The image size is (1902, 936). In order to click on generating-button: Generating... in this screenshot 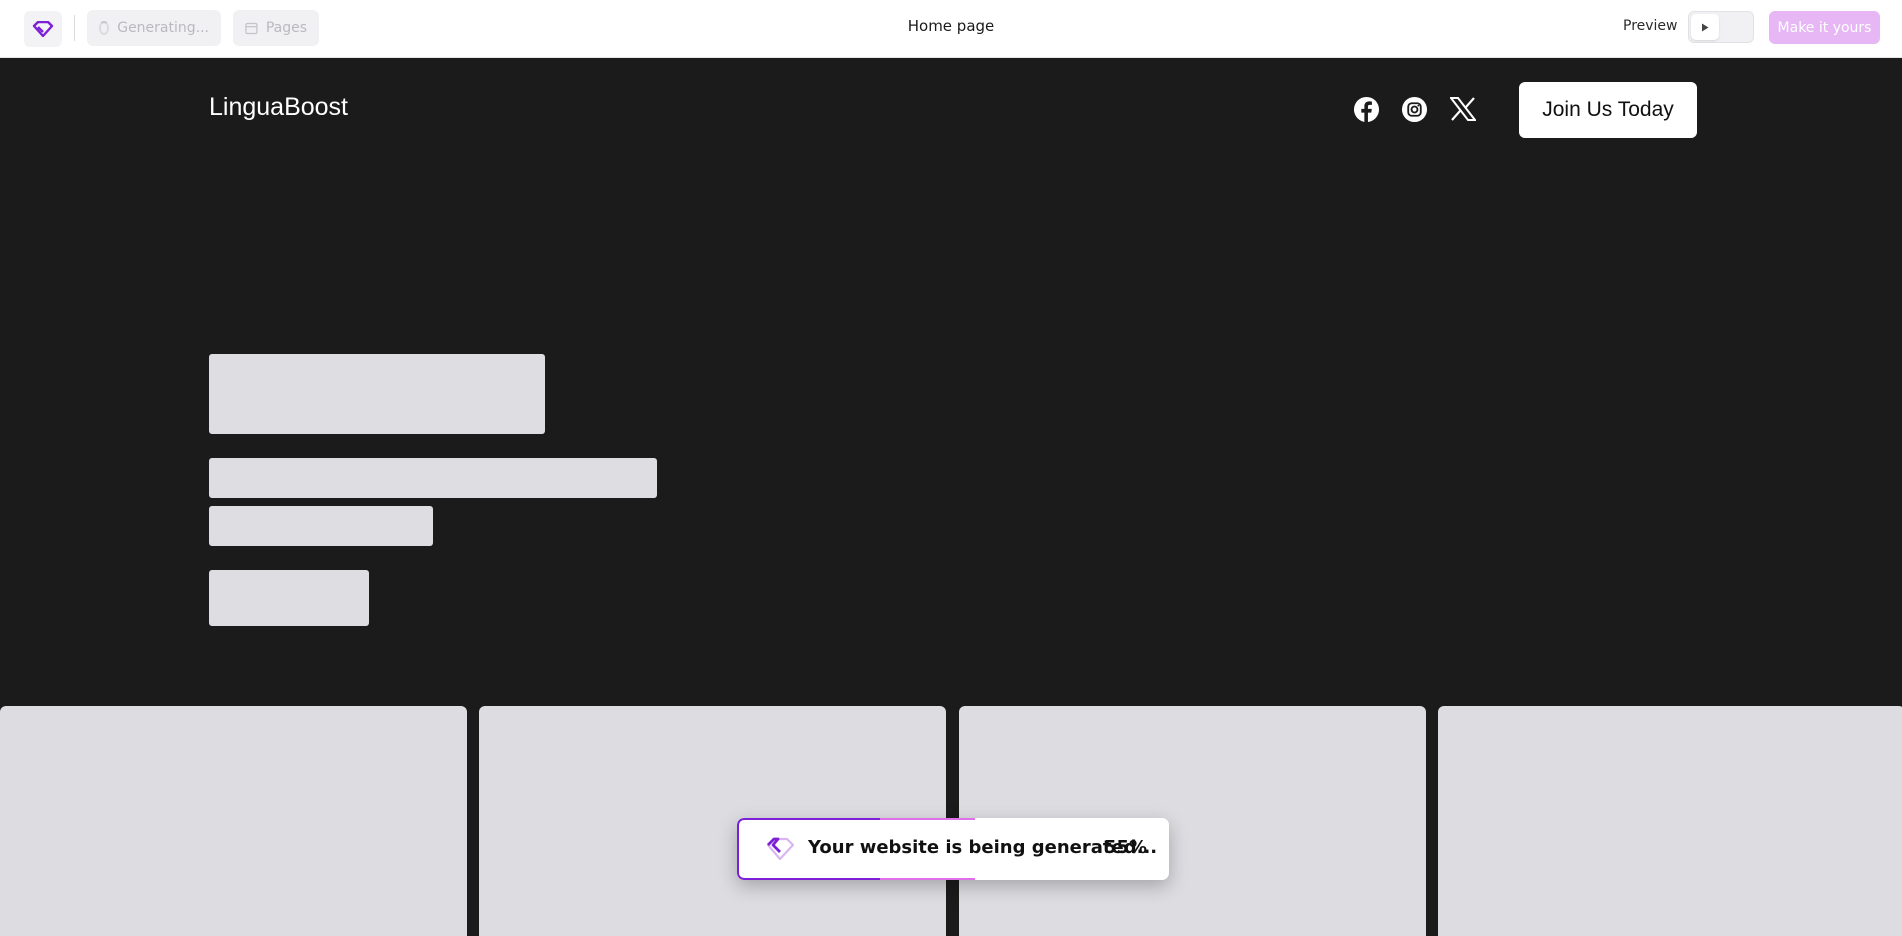, I will do `click(154, 28)`.